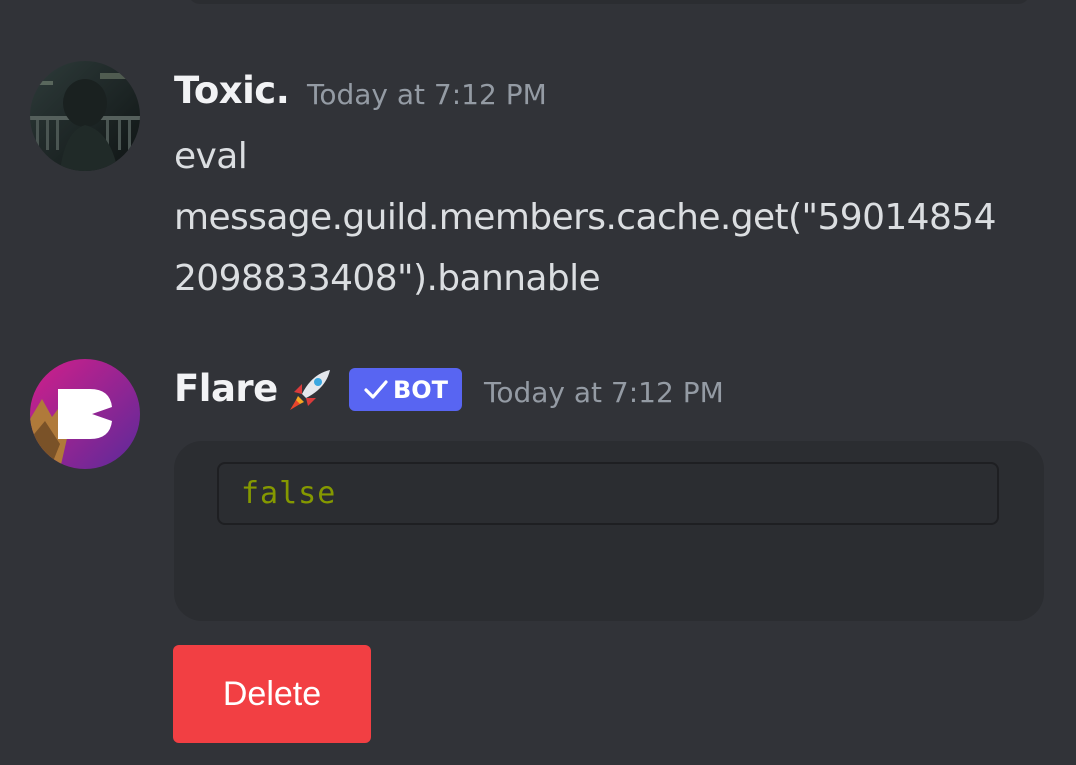  I want to click on author-name: Toxic., so click(232, 90).